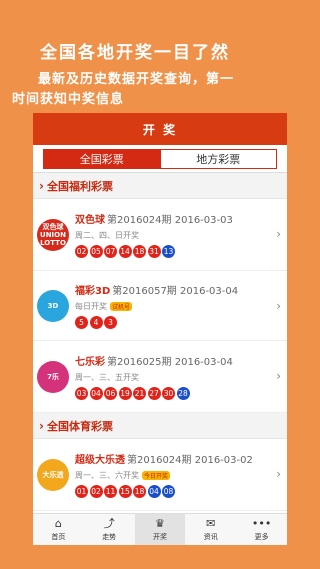  Describe the element at coordinates (53, 234) in the screenshot. I see `lottery-logo-icon: 双色球 UNION LOTTO` at that location.